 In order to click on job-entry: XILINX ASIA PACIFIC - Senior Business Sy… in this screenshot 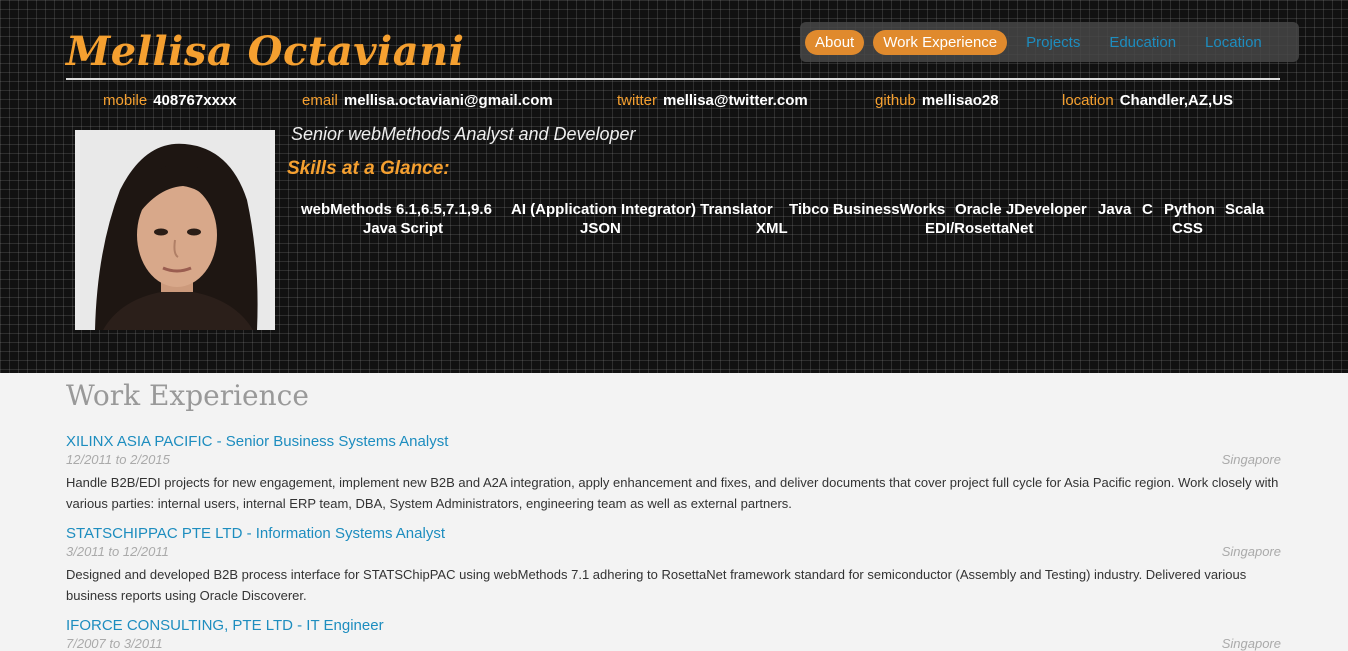, I will do `click(673, 472)`.